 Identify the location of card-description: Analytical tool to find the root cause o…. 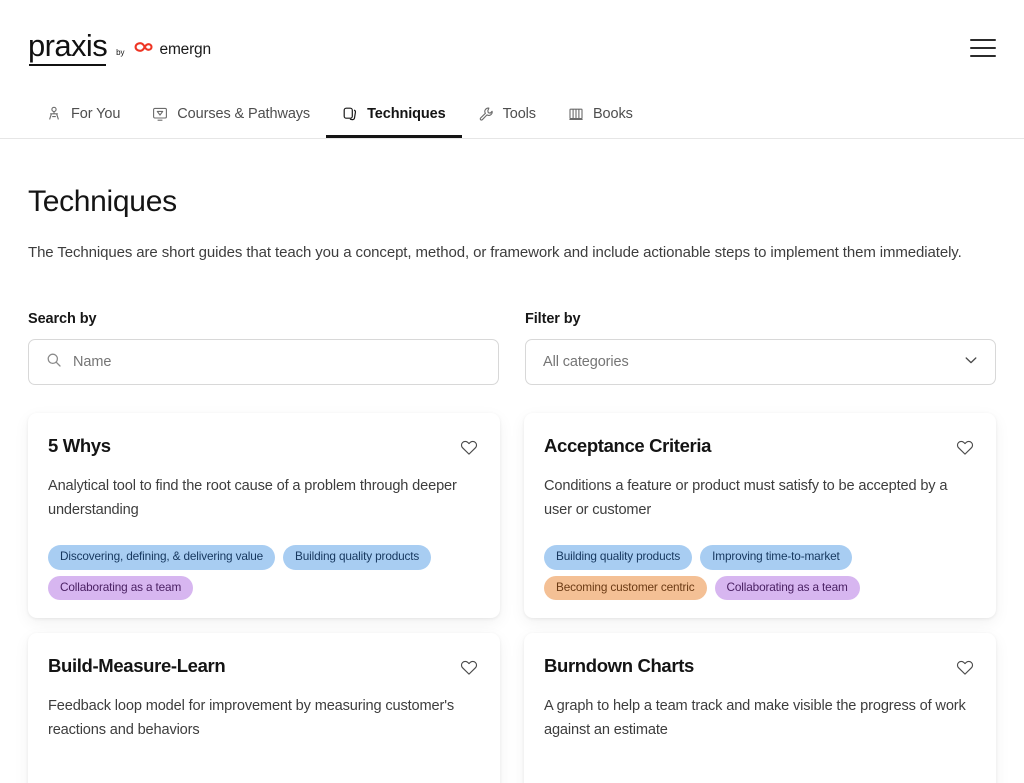
(252, 498).